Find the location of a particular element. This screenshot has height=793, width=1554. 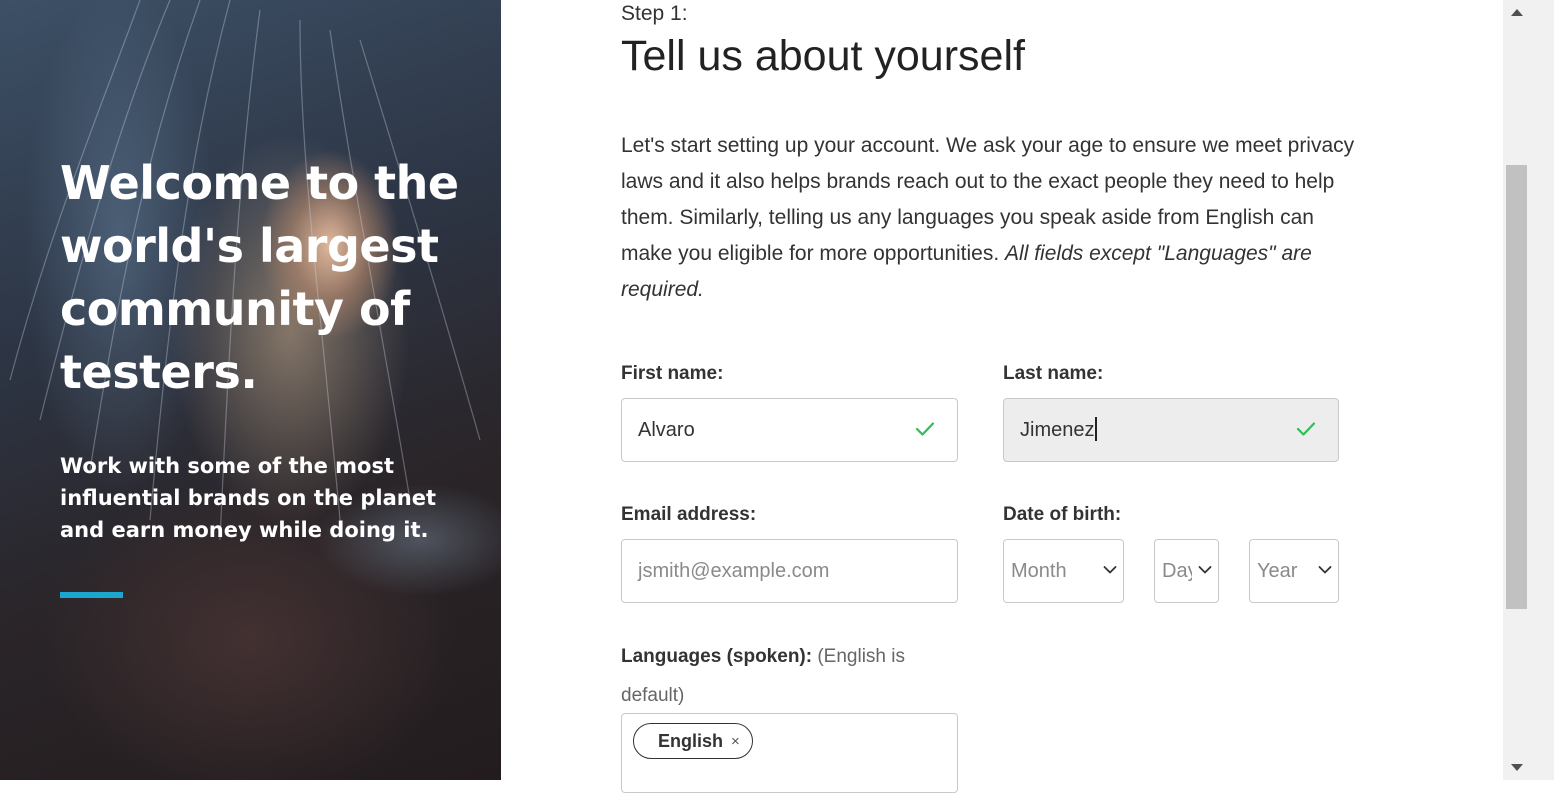

dob-month-select: Month is located at coordinates (1063, 571).